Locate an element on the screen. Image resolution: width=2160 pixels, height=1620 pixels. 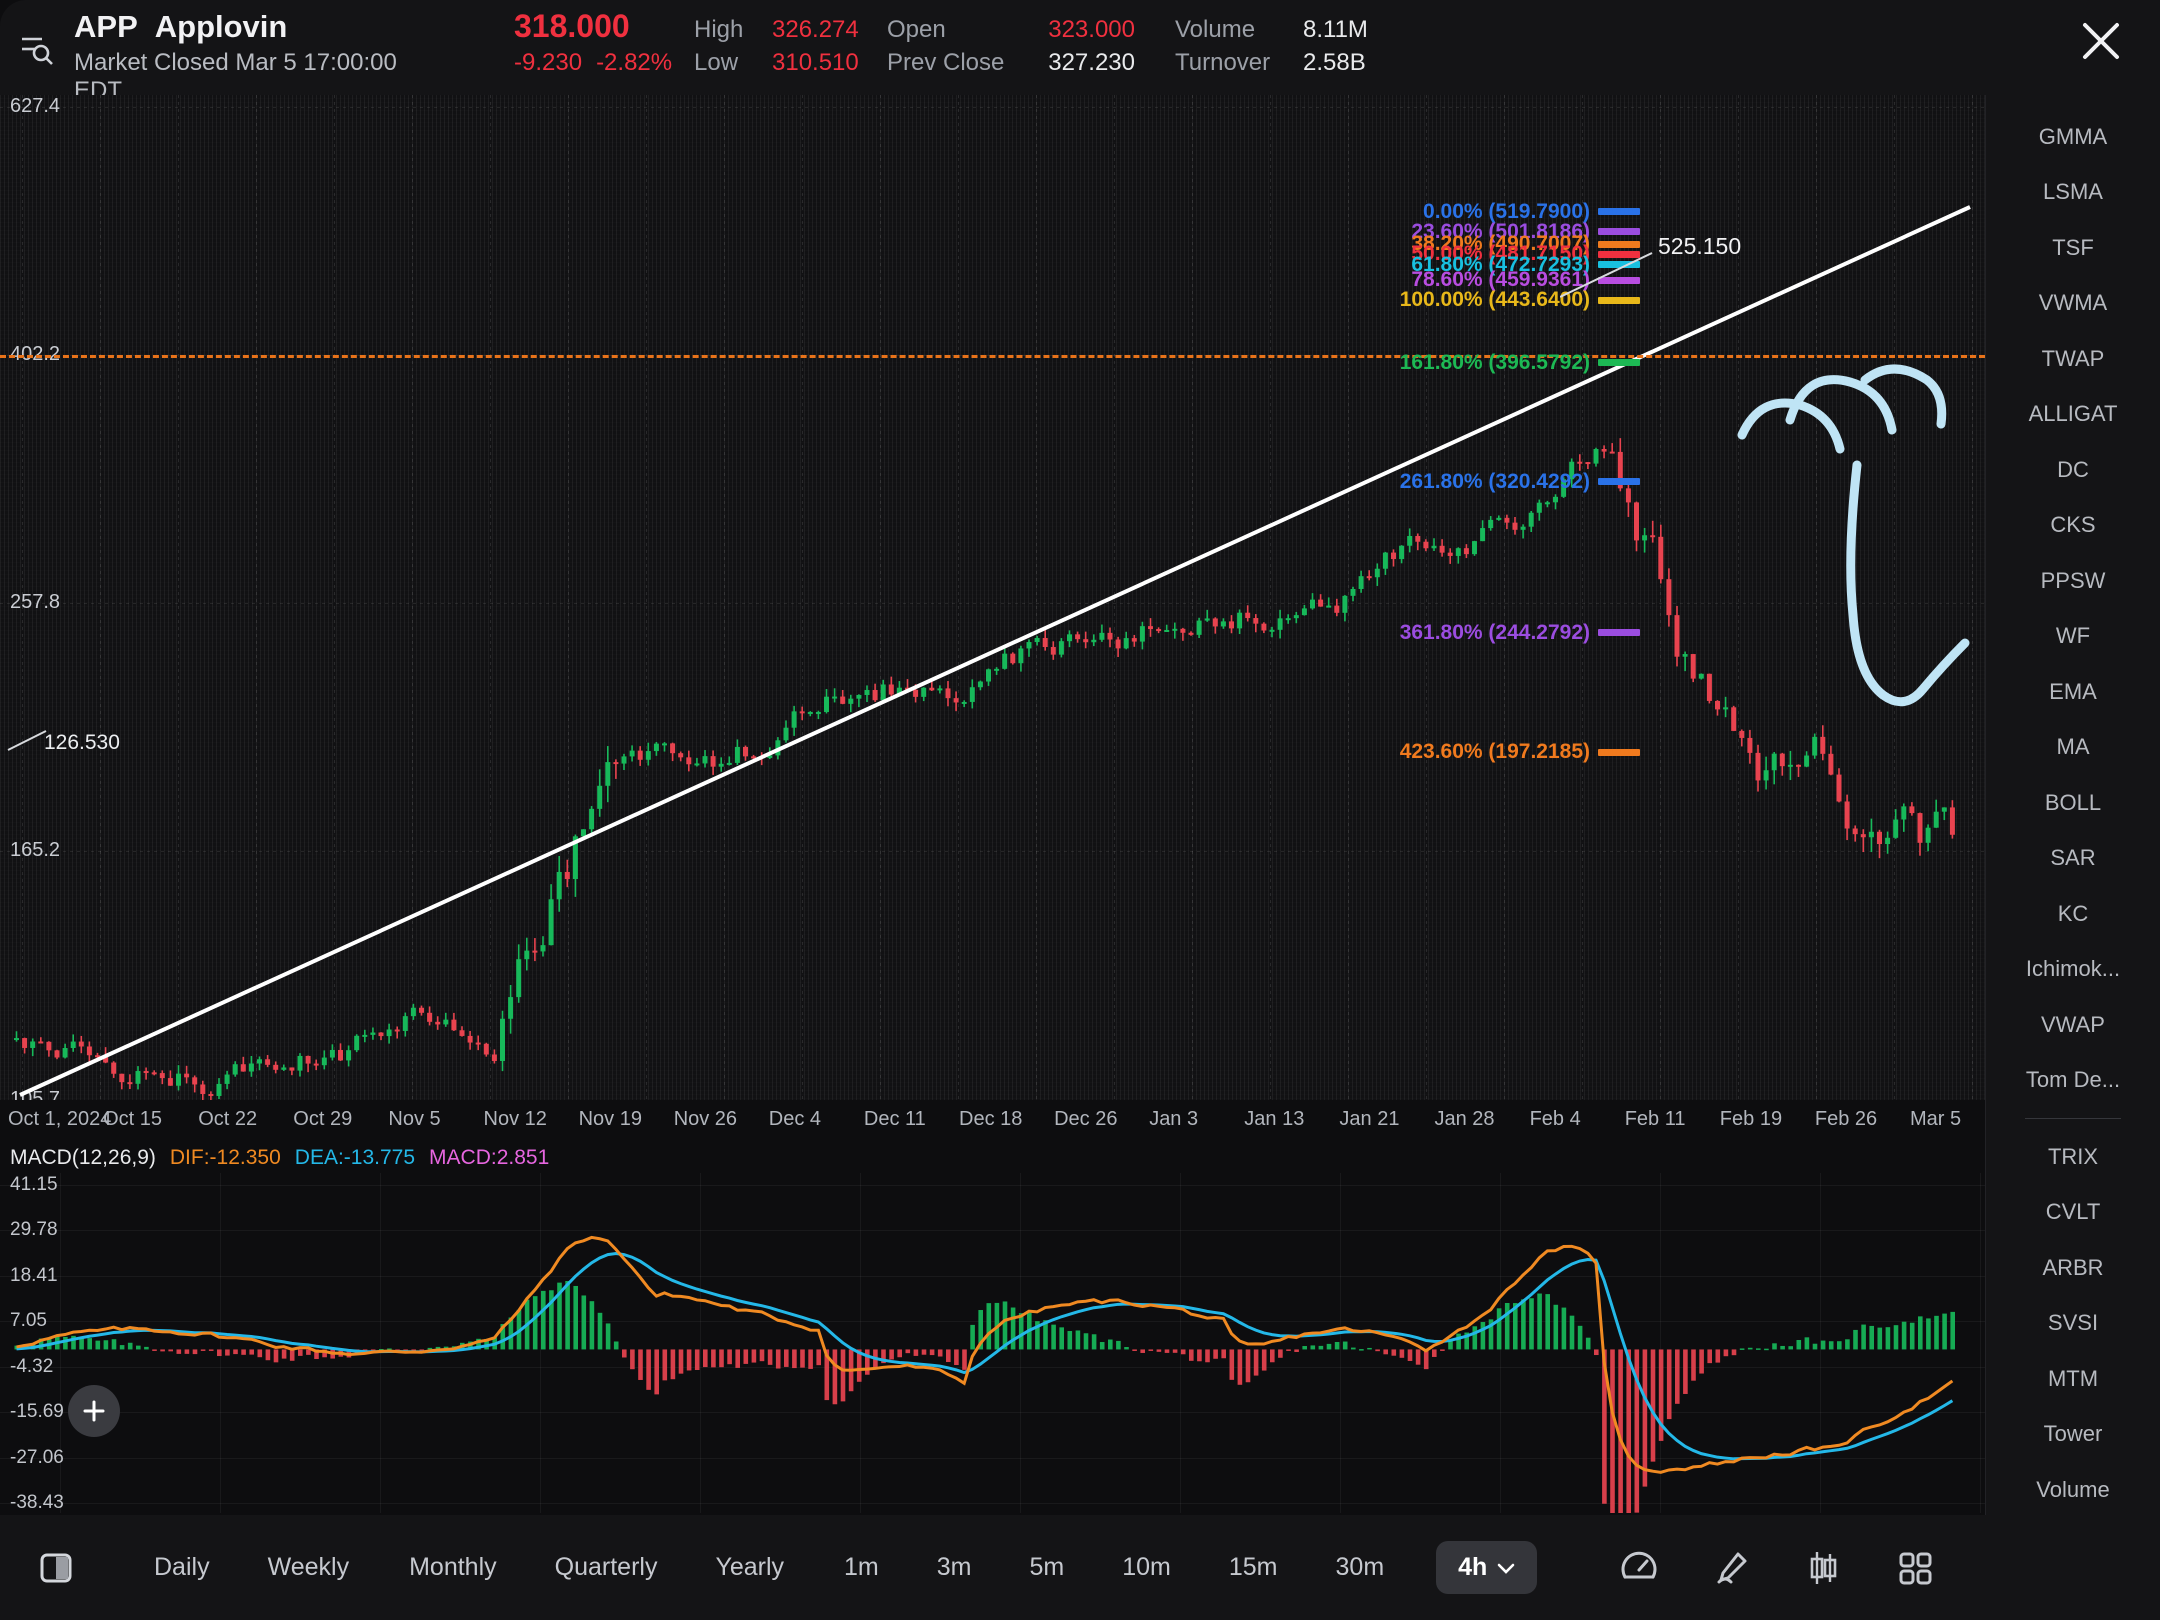
period-3m: 3m is located at coordinates (954, 1567).